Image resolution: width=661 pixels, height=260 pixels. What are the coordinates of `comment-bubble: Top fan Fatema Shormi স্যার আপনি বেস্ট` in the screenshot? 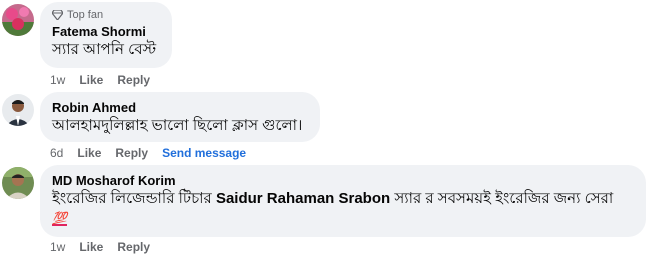 It's located at (106, 35).